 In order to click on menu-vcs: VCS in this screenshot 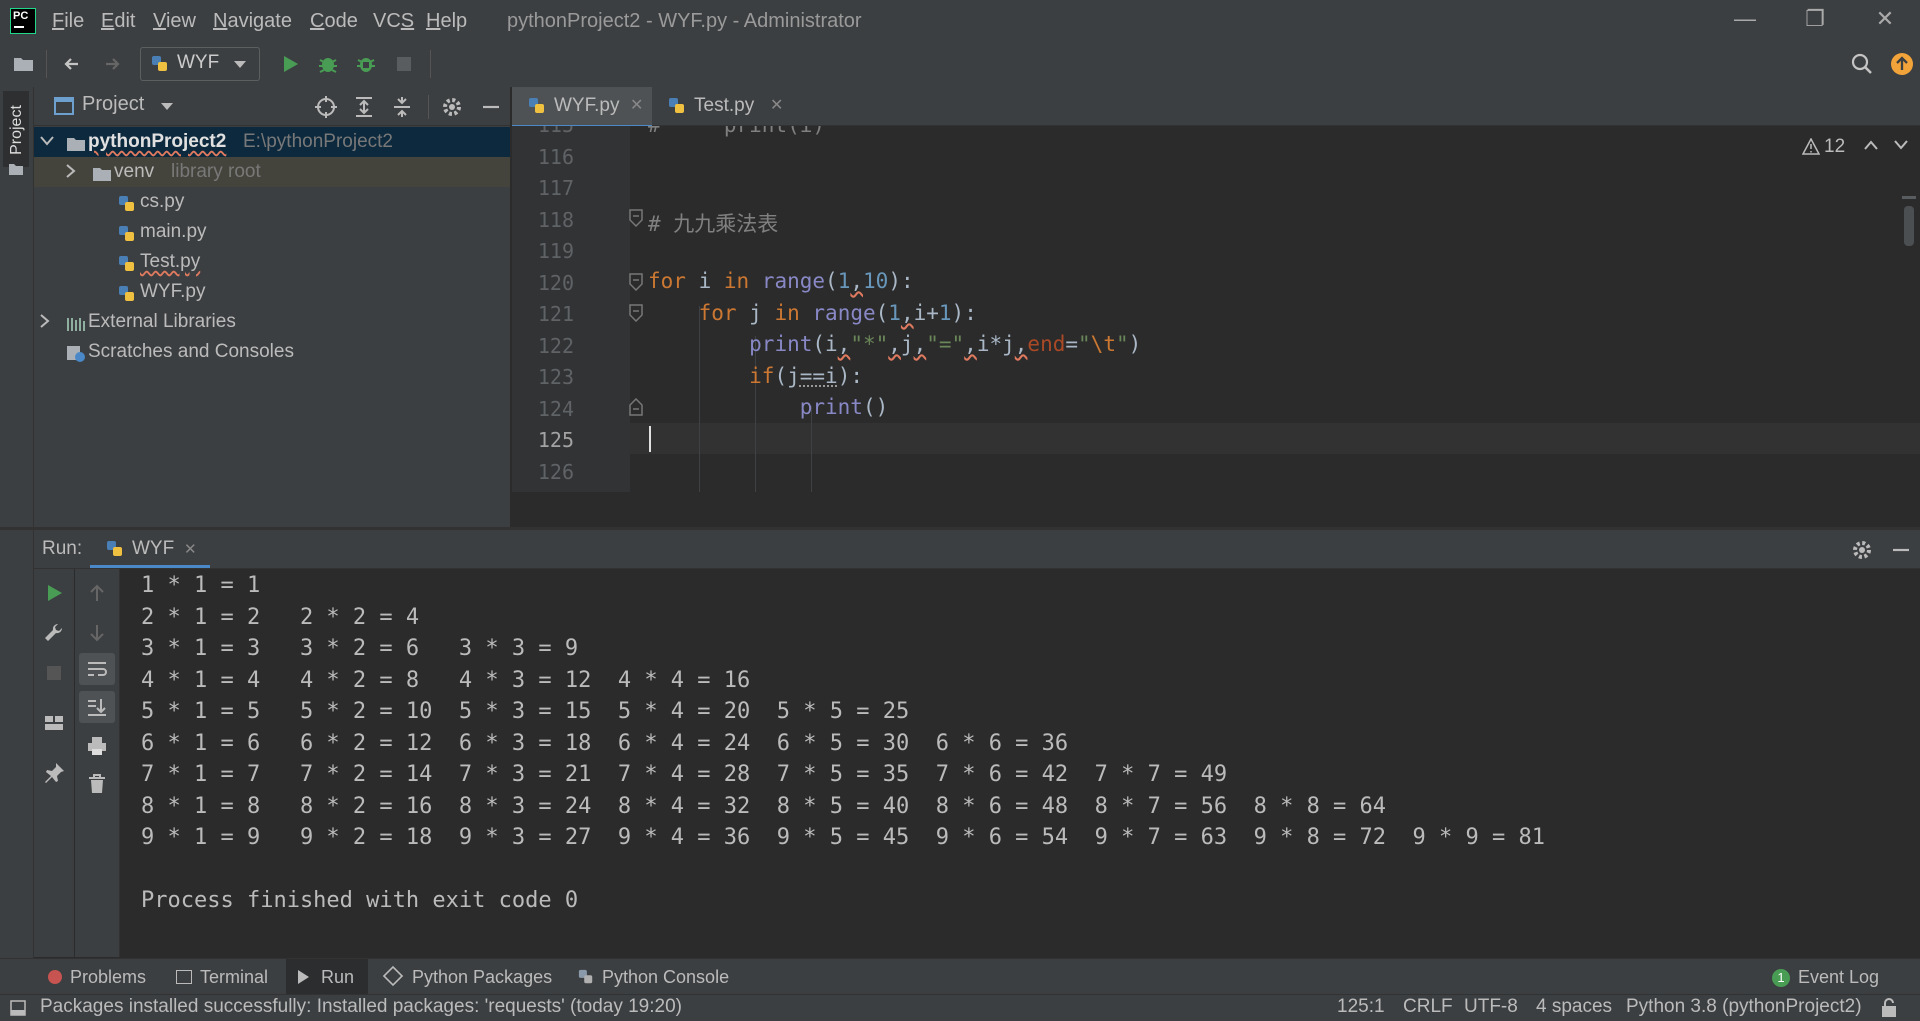, I will do `click(393, 21)`.